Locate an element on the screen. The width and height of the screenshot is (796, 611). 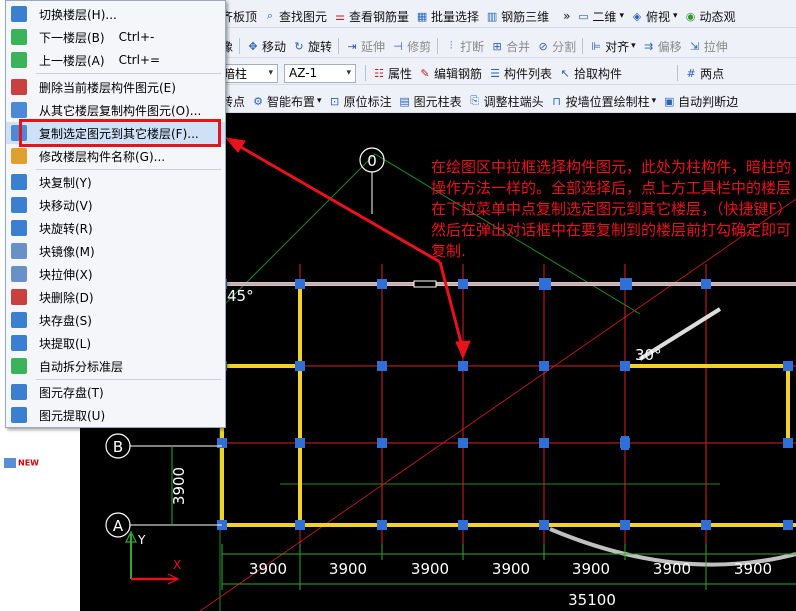
rebar-icon: ⚌ is located at coordinates (340, 16).